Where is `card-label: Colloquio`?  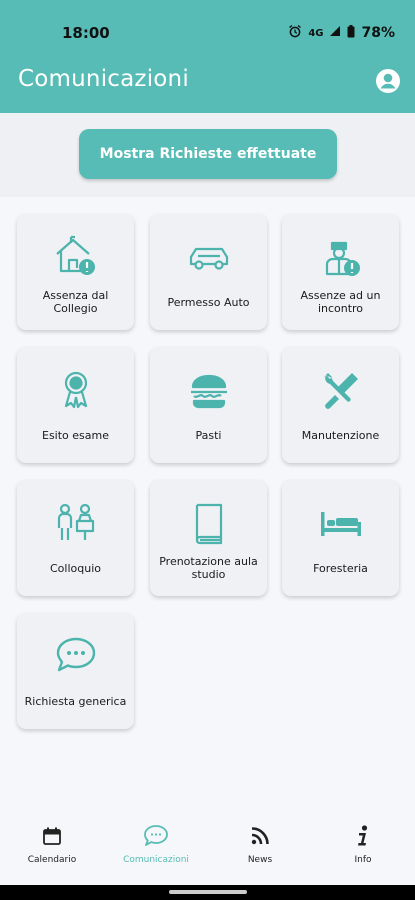 card-label: Colloquio is located at coordinates (75, 568).